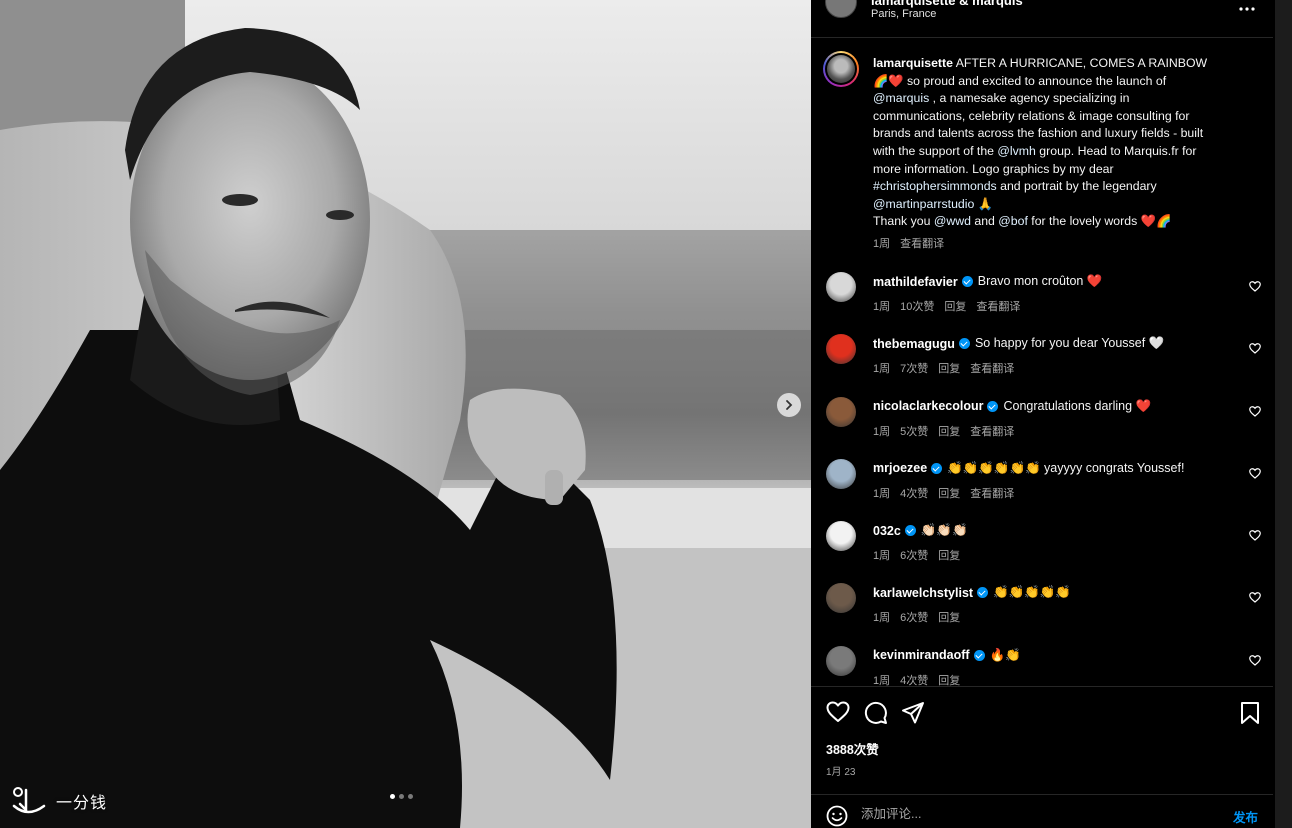 This screenshot has height=828, width=1292. I want to click on post-location: Paris, France, so click(903, 14).